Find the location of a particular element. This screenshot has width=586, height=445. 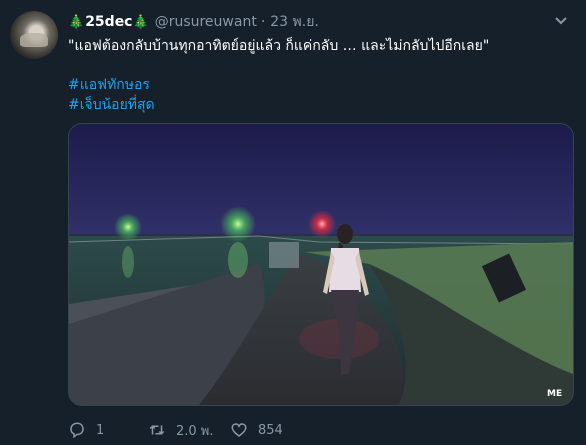

retweet-button: 2.0 พ. is located at coordinates (189, 430).